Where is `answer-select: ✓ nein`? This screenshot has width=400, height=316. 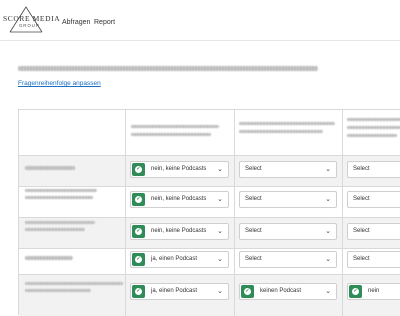
answer-select: ✓ nein is located at coordinates (373, 291).